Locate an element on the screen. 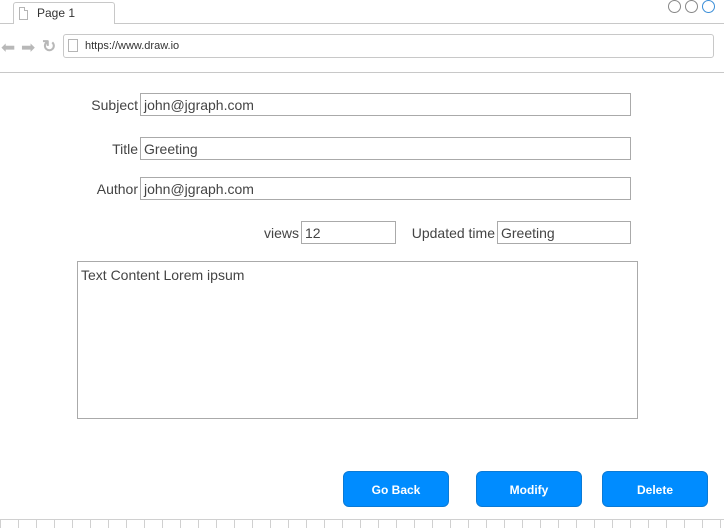  go-back-button: Go Back is located at coordinates (396, 489).